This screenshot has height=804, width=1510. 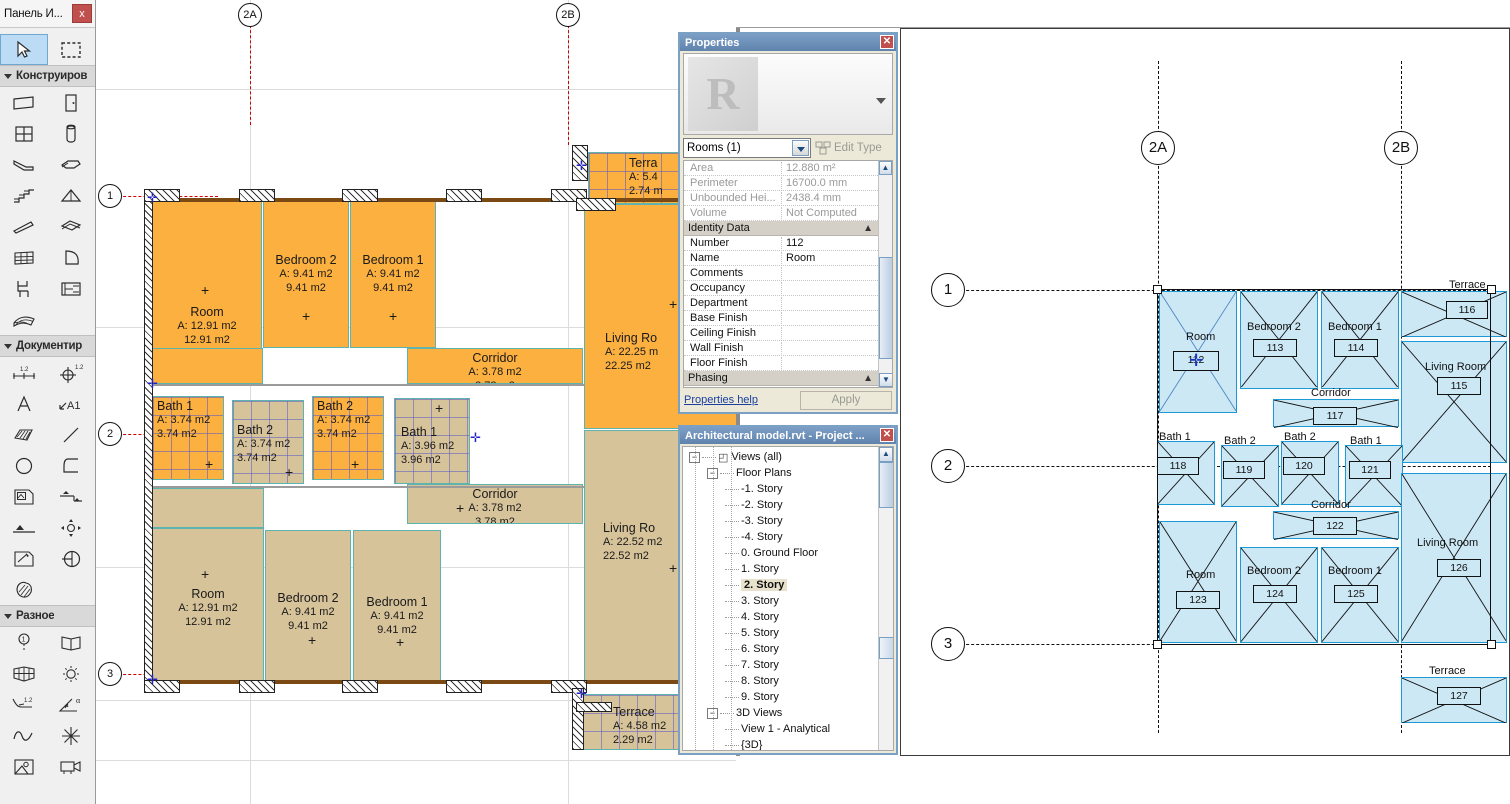 I want to click on angle-alpha-icon: α, so click(x=72, y=704).